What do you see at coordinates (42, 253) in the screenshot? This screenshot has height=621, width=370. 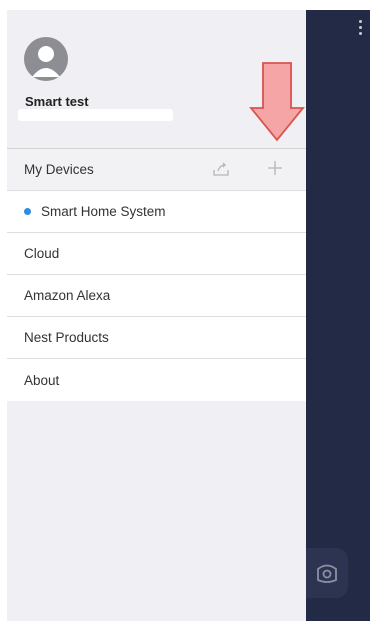 I see `menu-item-label: Cloud` at bounding box center [42, 253].